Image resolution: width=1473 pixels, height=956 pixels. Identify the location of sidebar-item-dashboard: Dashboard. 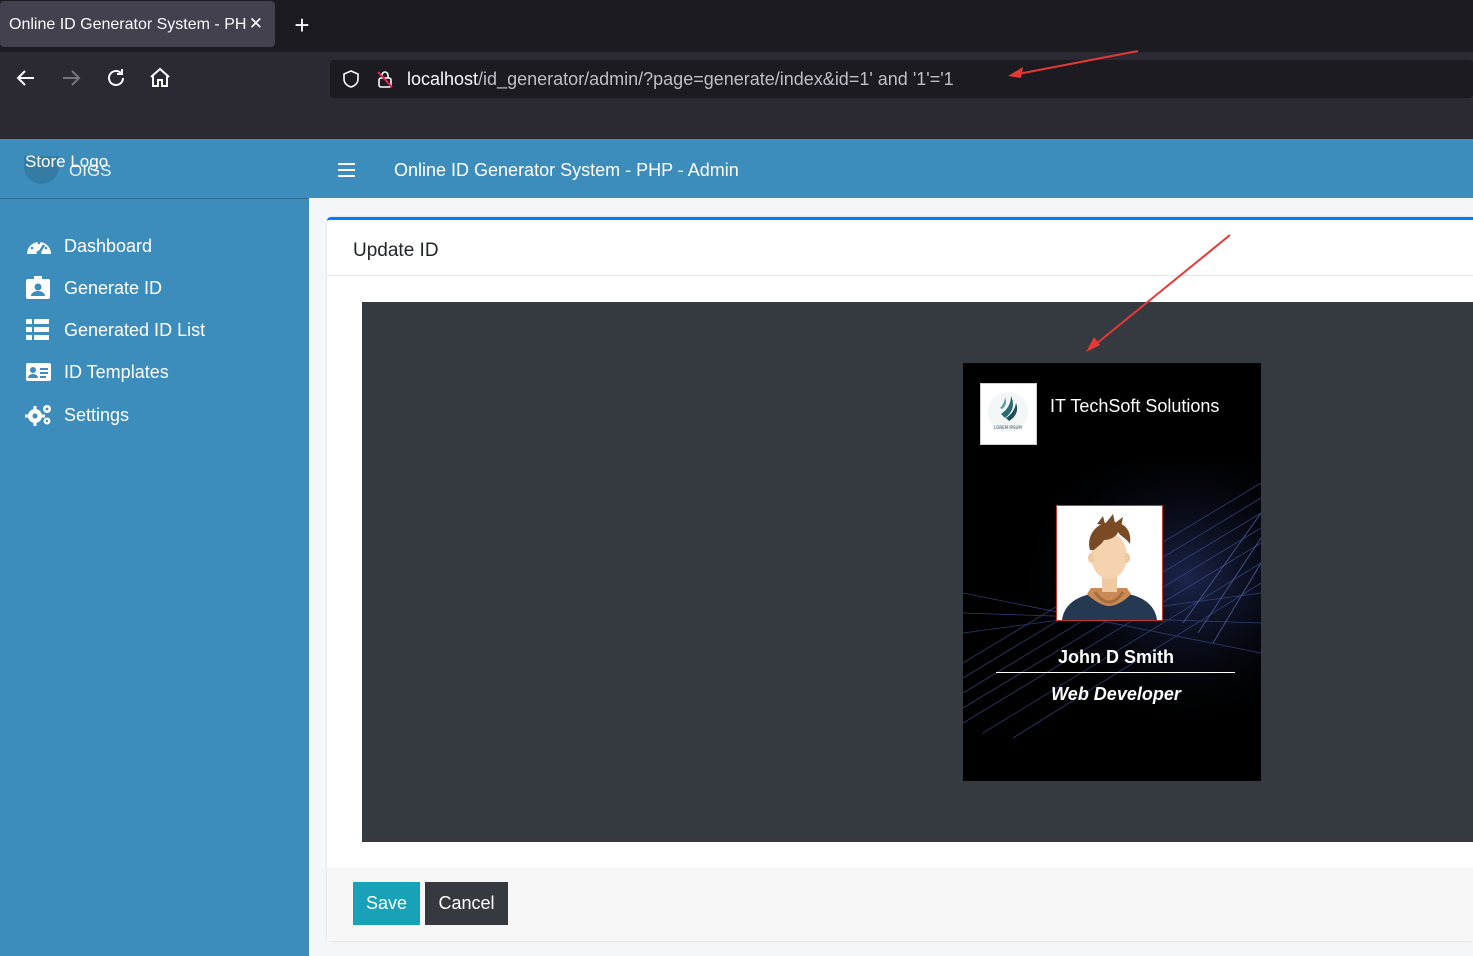
(160, 246).